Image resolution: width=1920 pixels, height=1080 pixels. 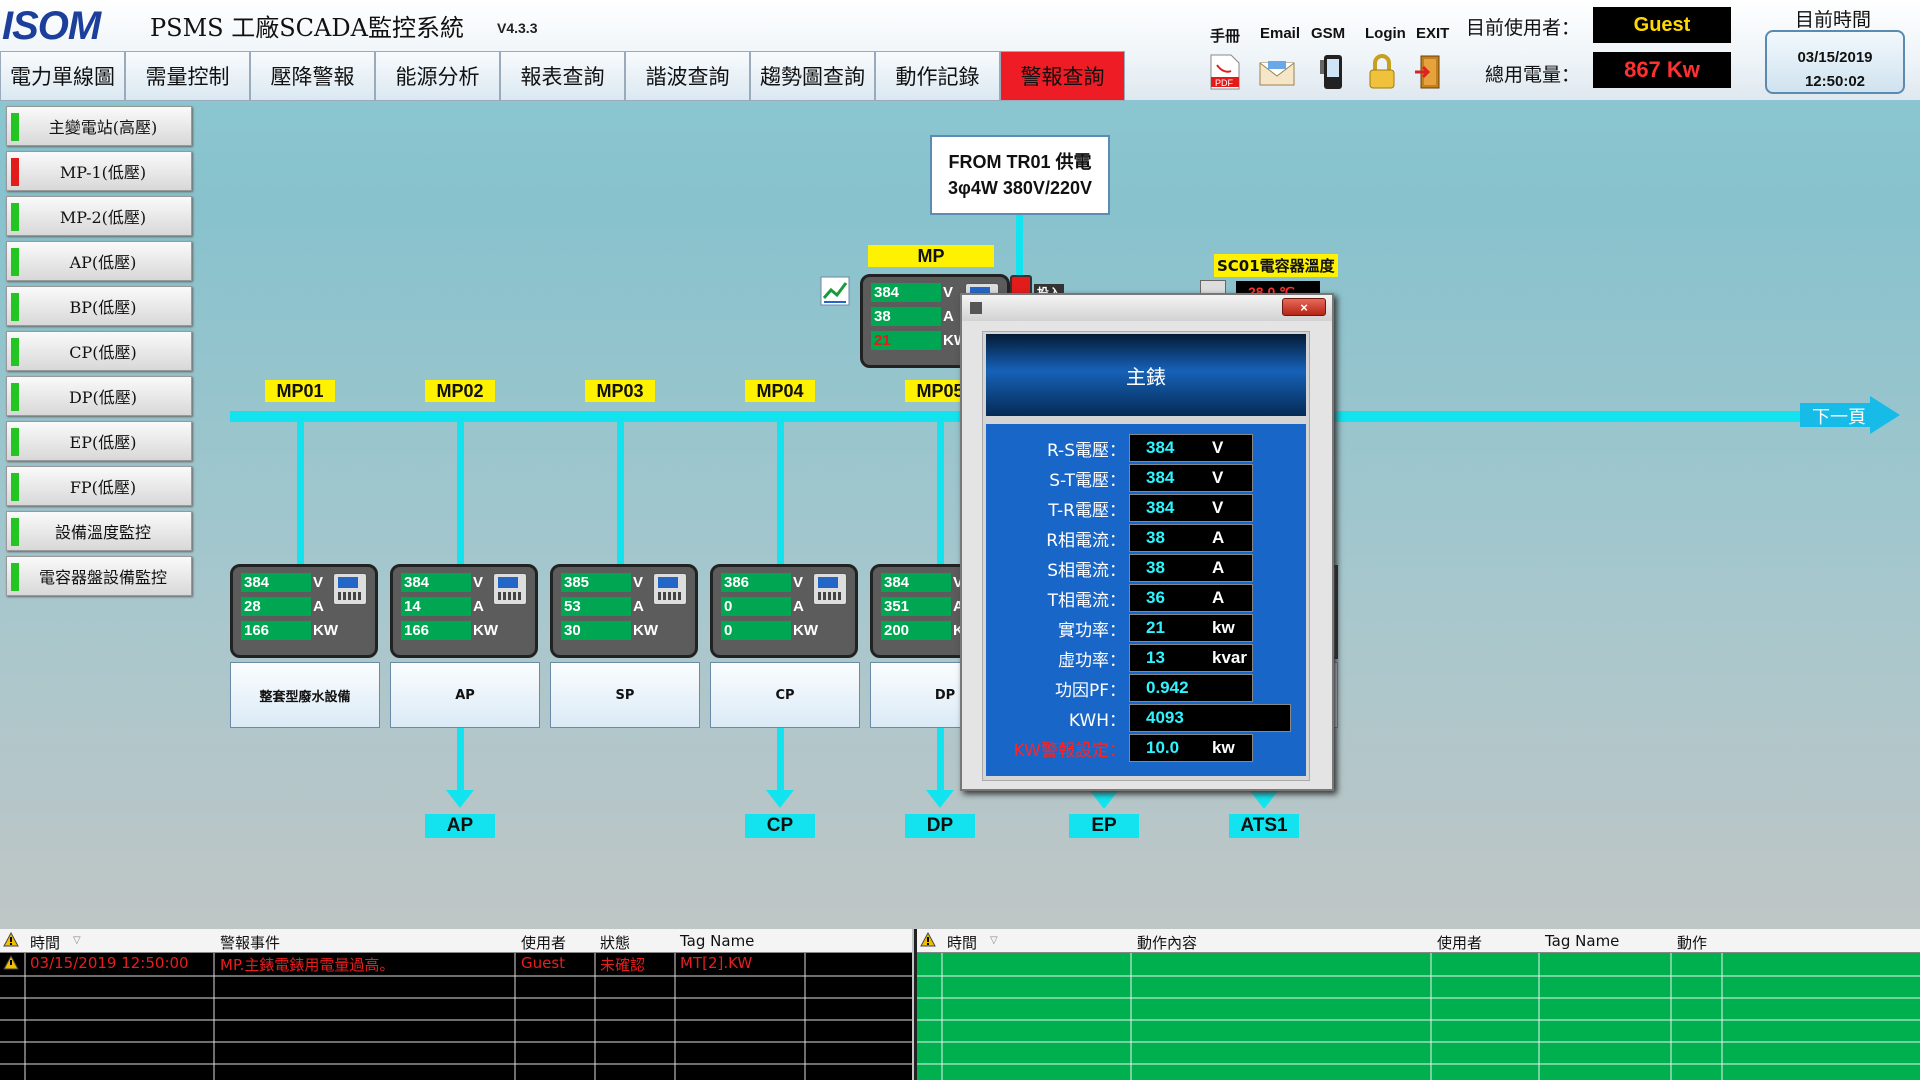 What do you see at coordinates (543, 963) in the screenshot?
I see `alarm-cell-user: Guest` at bounding box center [543, 963].